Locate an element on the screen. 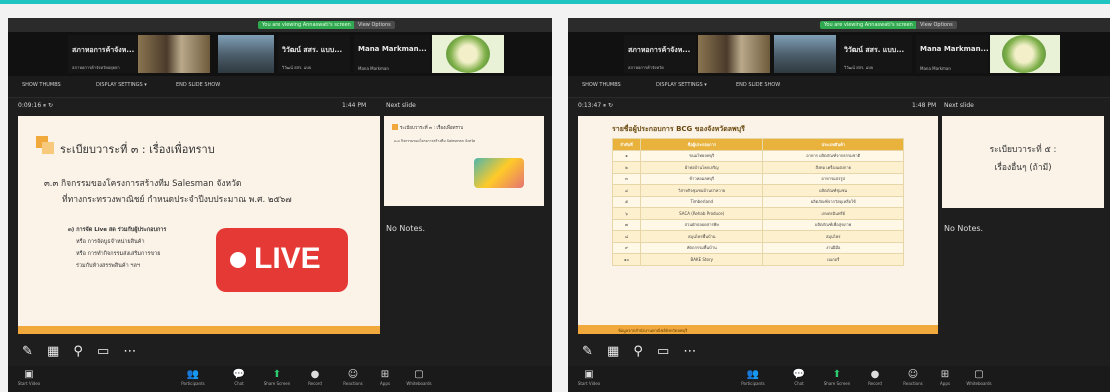 Image resolution: width=1110 pixels, height=392 pixels. participant-tile: สภาหอการค้าจังห... สภาหอการค้าจังหวัด is located at coordinates (660, 54).